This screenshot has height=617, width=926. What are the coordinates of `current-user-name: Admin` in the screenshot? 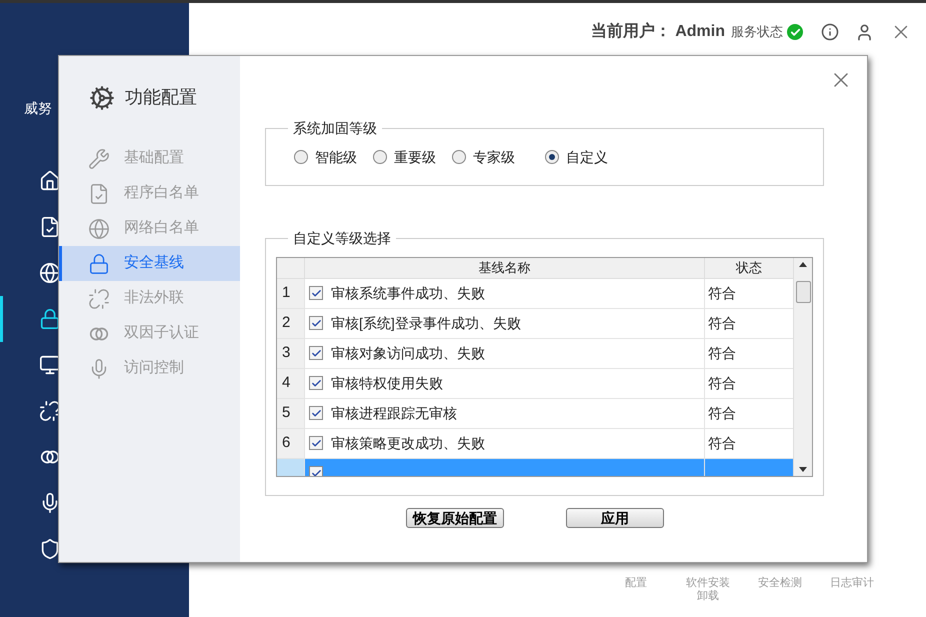 It's located at (700, 32).